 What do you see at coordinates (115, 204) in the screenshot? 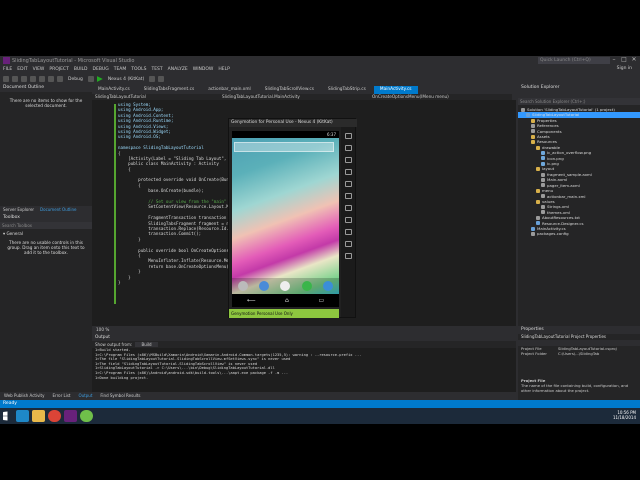
I see `change-indicator-bar` at bounding box center [115, 204].